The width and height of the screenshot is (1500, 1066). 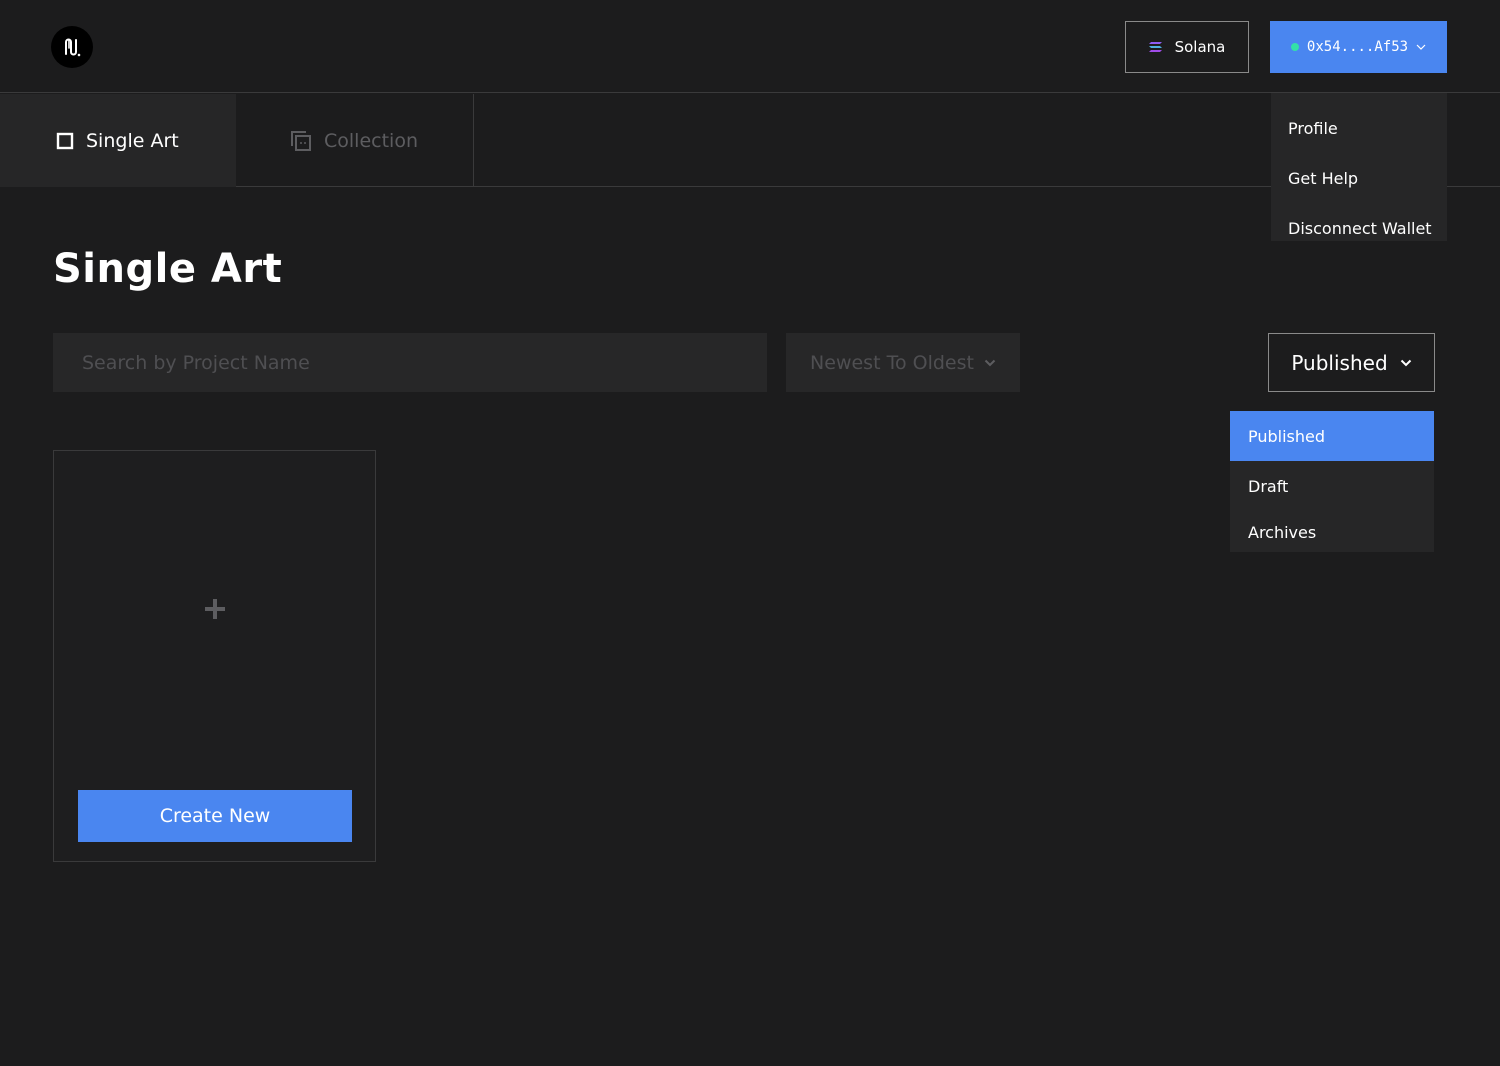 I want to click on tab-single-art: Single Art, so click(x=118, y=140).